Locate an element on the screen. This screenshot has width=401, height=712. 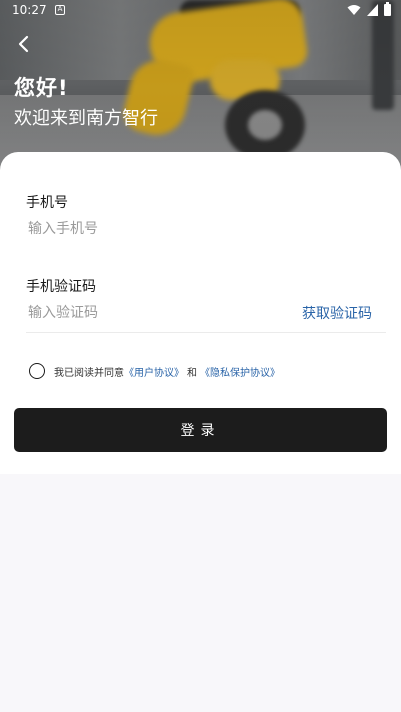
phone-label: 手机号 is located at coordinates (47, 203).